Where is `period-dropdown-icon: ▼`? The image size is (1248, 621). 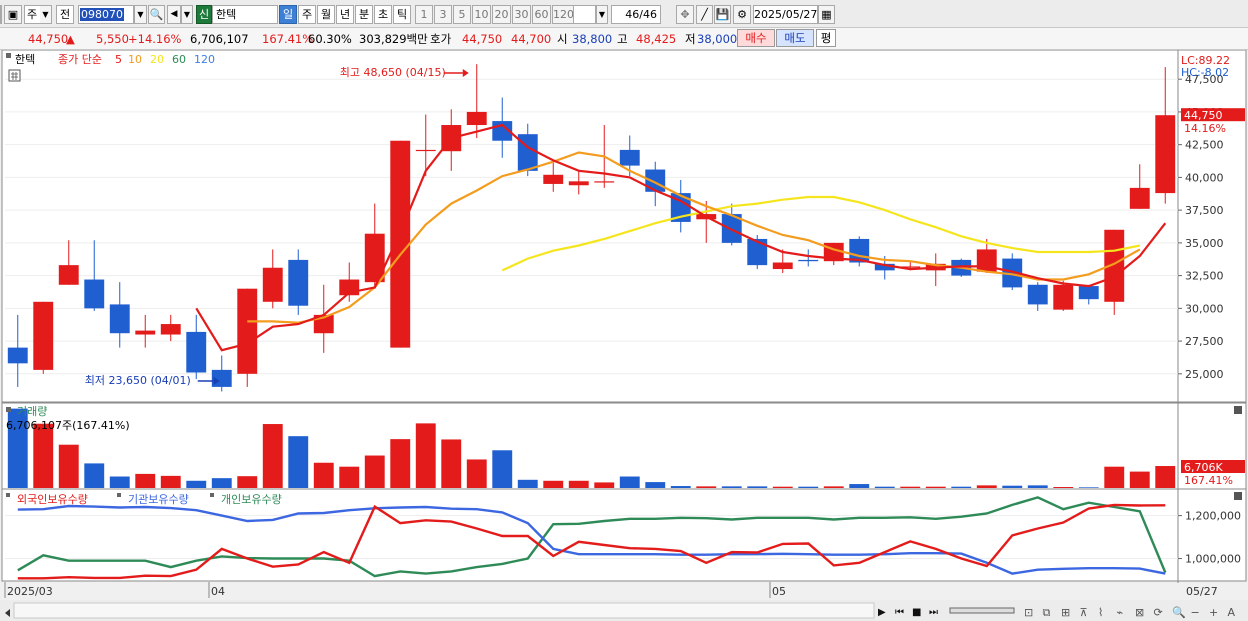
period-dropdown-icon: ▼ is located at coordinates (46, 14).